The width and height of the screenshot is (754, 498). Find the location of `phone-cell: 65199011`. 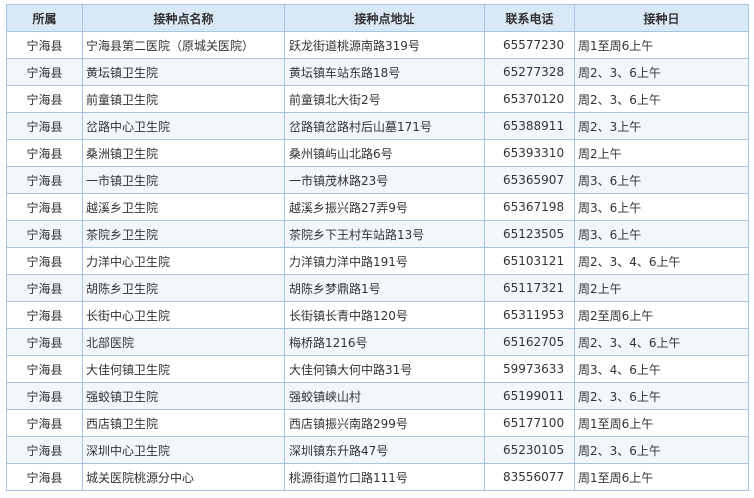

phone-cell: 65199011 is located at coordinates (529, 396).